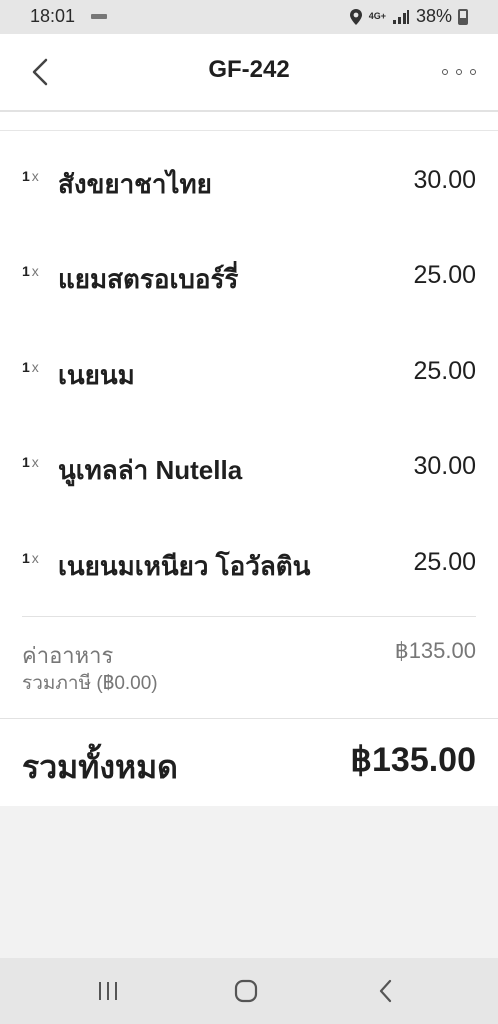 The image size is (498, 1024). Describe the element at coordinates (150, 470) in the screenshot. I see `item-name: นูเทลล่า Nutella` at that location.